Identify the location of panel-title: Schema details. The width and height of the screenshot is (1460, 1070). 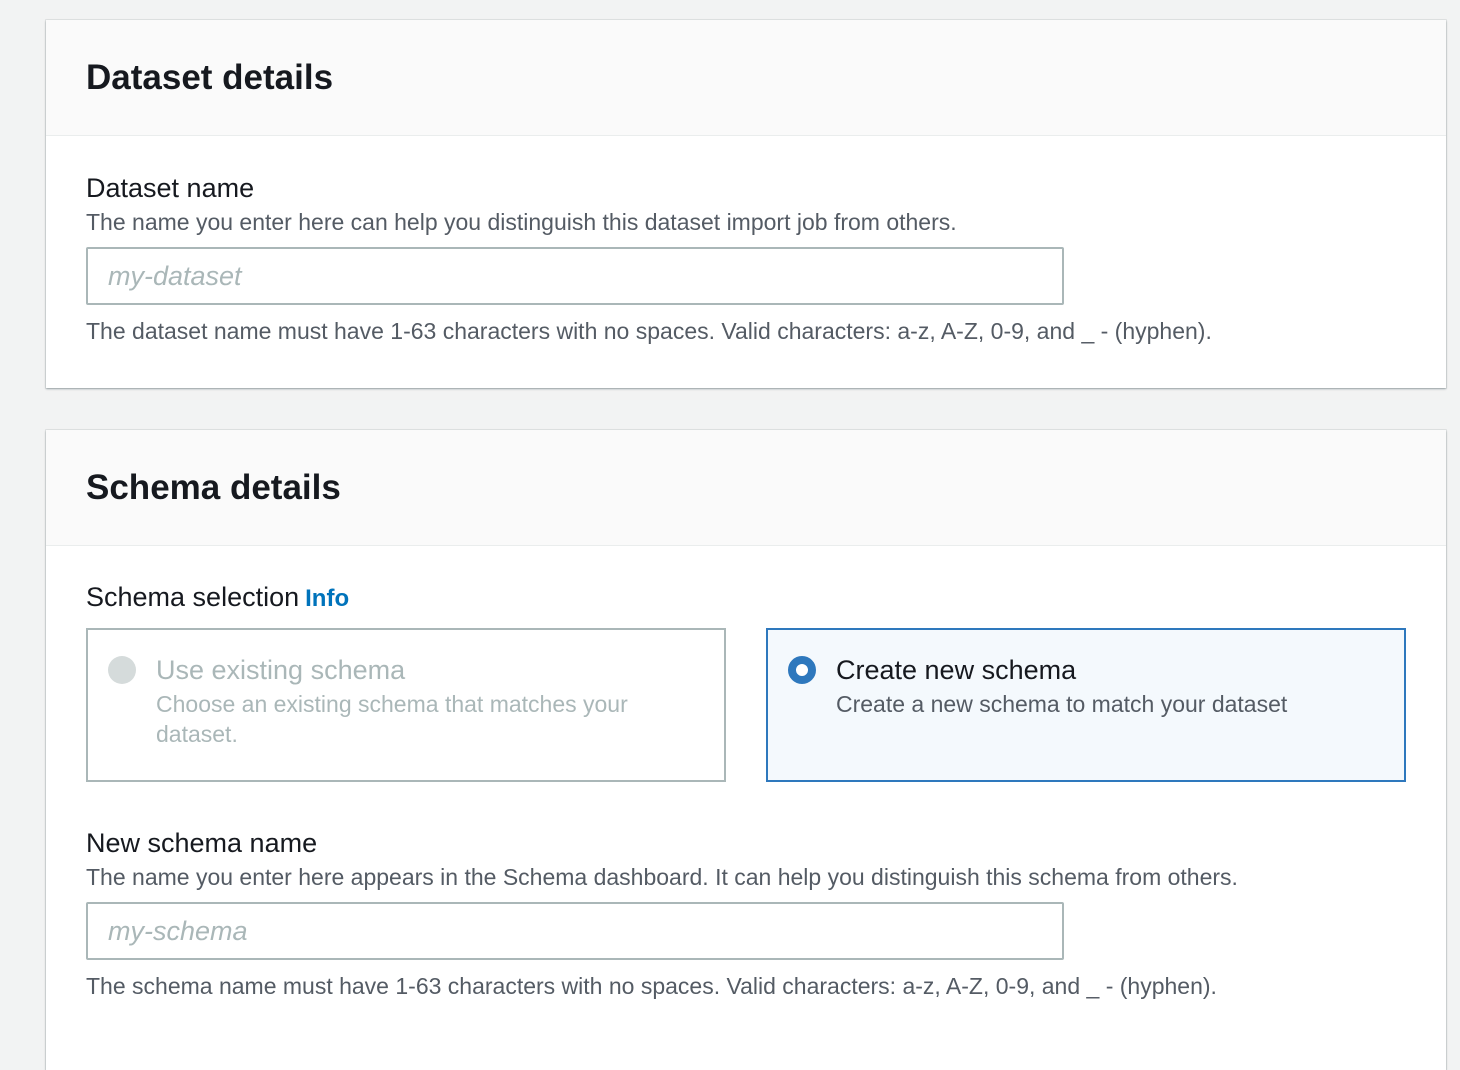
(213, 487).